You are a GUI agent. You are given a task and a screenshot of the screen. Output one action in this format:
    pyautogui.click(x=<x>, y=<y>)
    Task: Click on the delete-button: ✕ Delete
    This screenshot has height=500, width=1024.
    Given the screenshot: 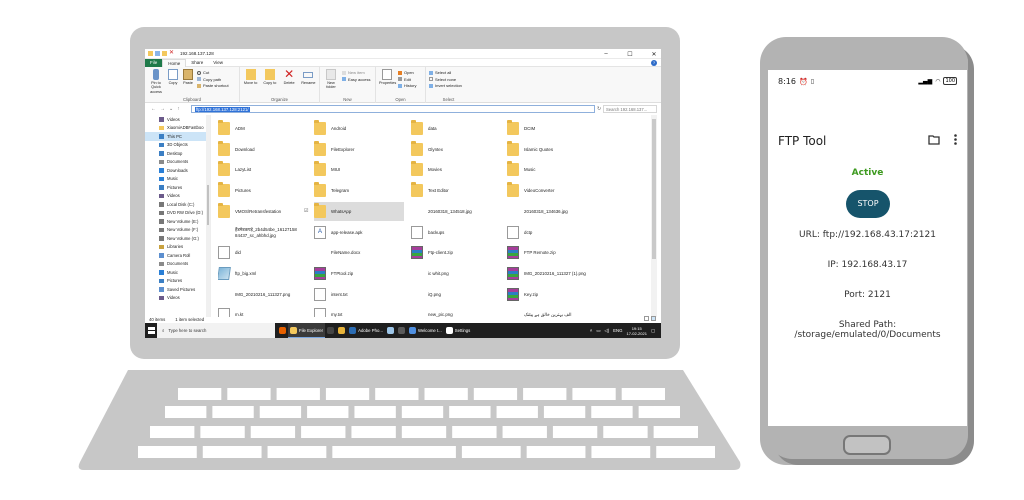 What is the action you would take?
    pyautogui.click(x=289, y=76)
    